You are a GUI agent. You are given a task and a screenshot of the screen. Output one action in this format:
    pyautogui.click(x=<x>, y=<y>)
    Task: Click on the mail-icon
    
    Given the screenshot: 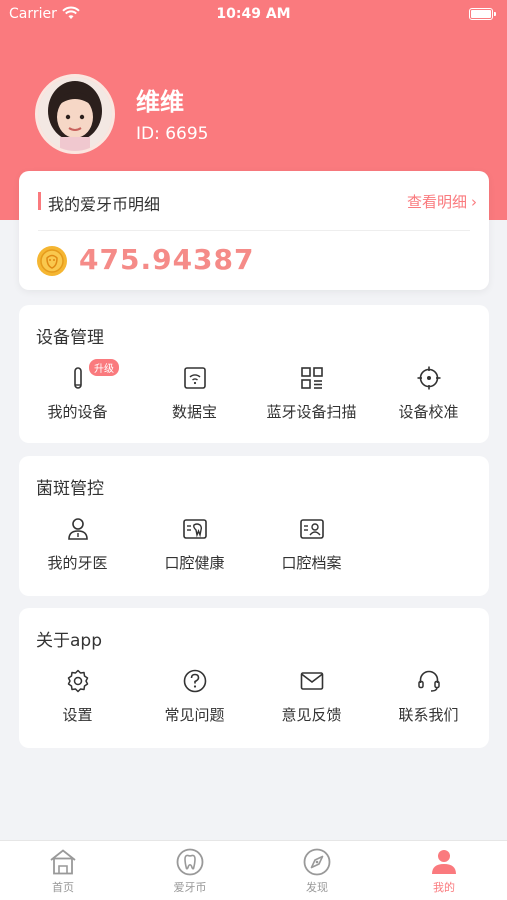 What is the action you would take?
    pyautogui.click(x=312, y=681)
    